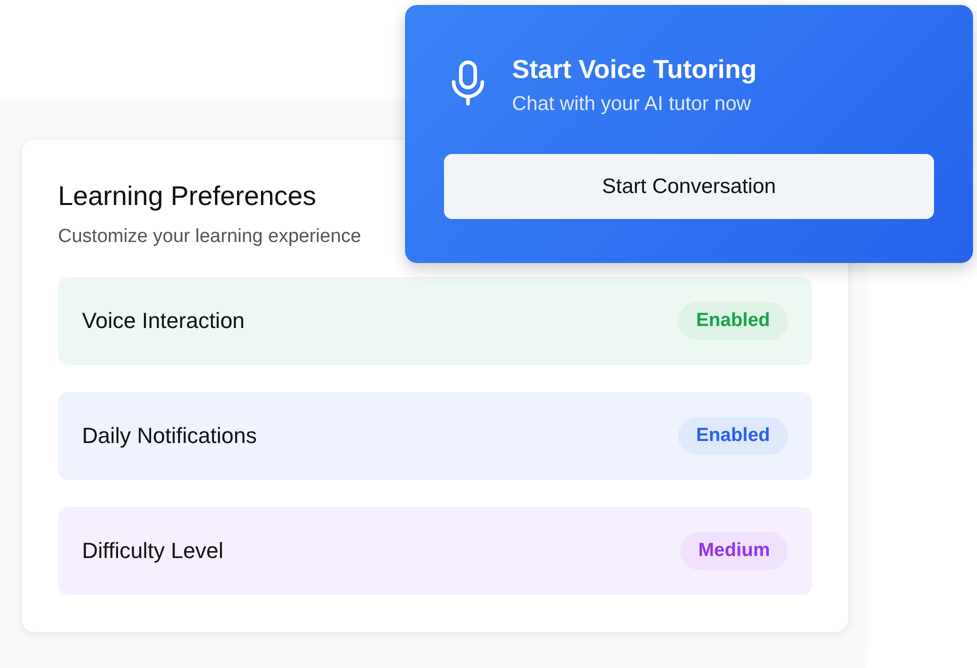 The image size is (977, 668). What do you see at coordinates (210, 237) in the screenshot?
I see `card-subtitle: Customize your learning experience` at bounding box center [210, 237].